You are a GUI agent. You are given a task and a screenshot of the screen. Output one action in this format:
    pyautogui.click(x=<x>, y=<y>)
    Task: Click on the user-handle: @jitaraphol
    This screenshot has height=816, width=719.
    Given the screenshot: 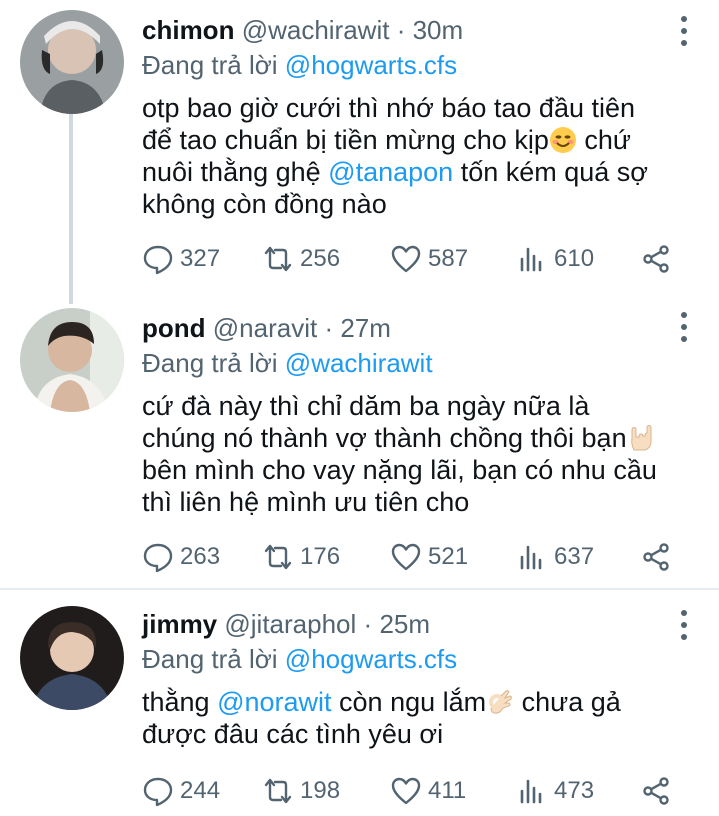 What is the action you would take?
    pyautogui.click(x=290, y=624)
    